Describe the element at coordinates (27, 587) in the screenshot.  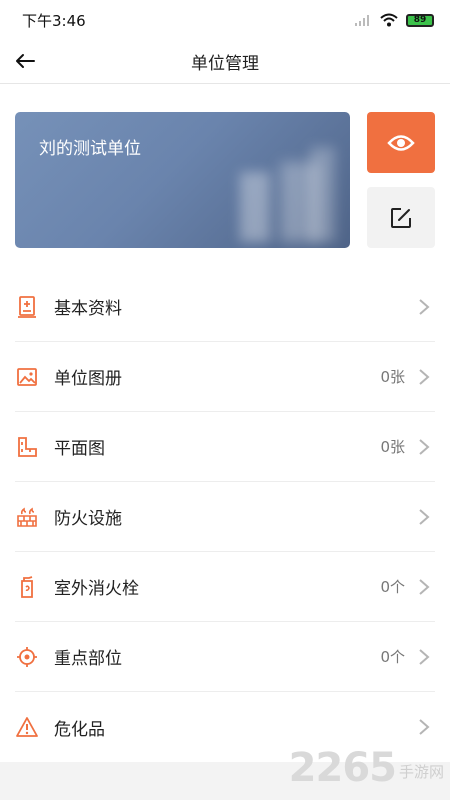
I see `hydrant-icon` at that location.